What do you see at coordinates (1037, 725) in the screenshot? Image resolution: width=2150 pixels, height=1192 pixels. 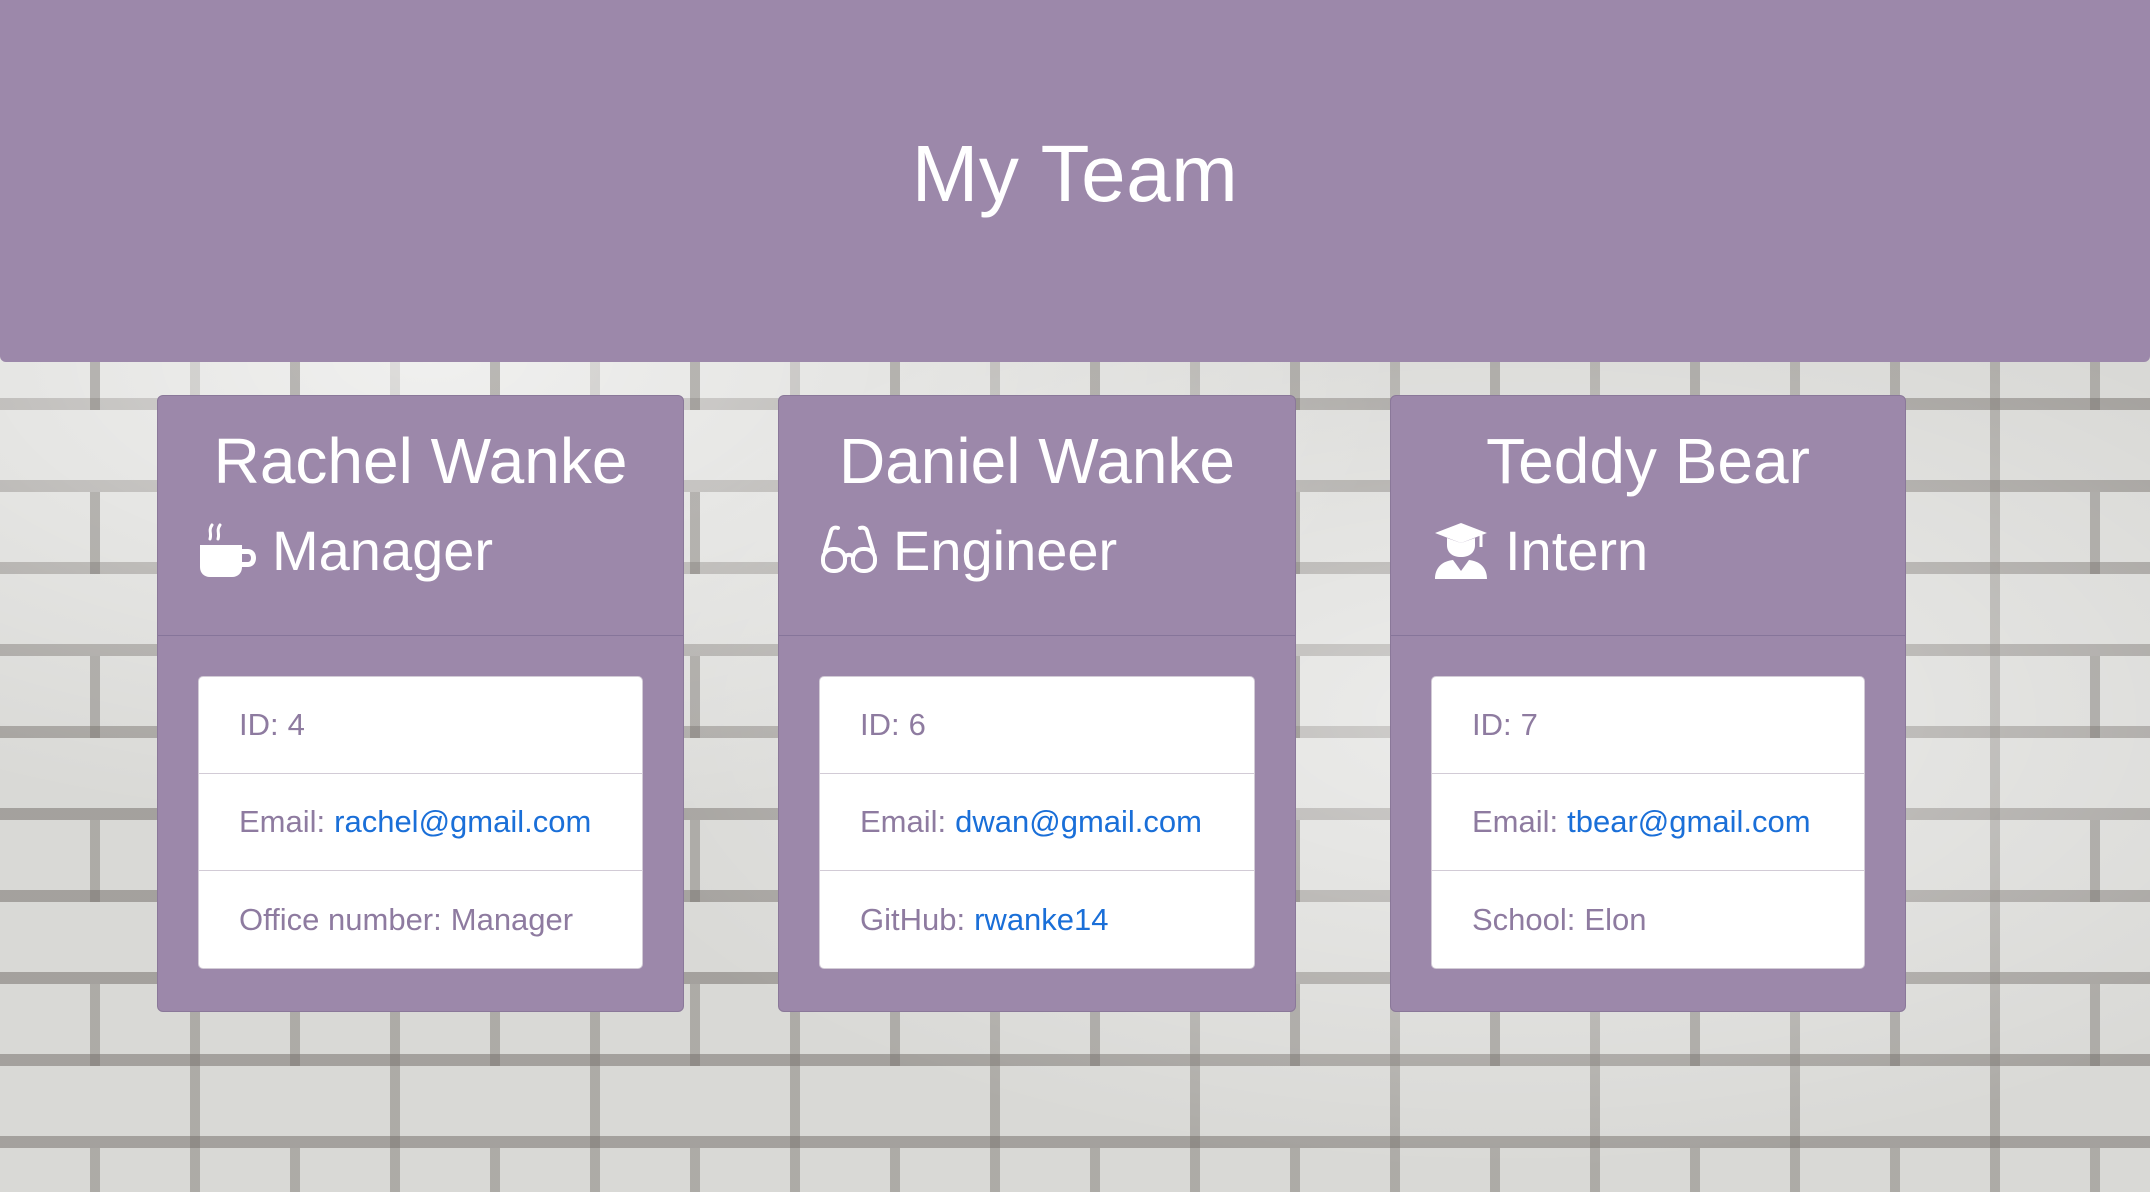 I see `employee-id: ID: 6` at bounding box center [1037, 725].